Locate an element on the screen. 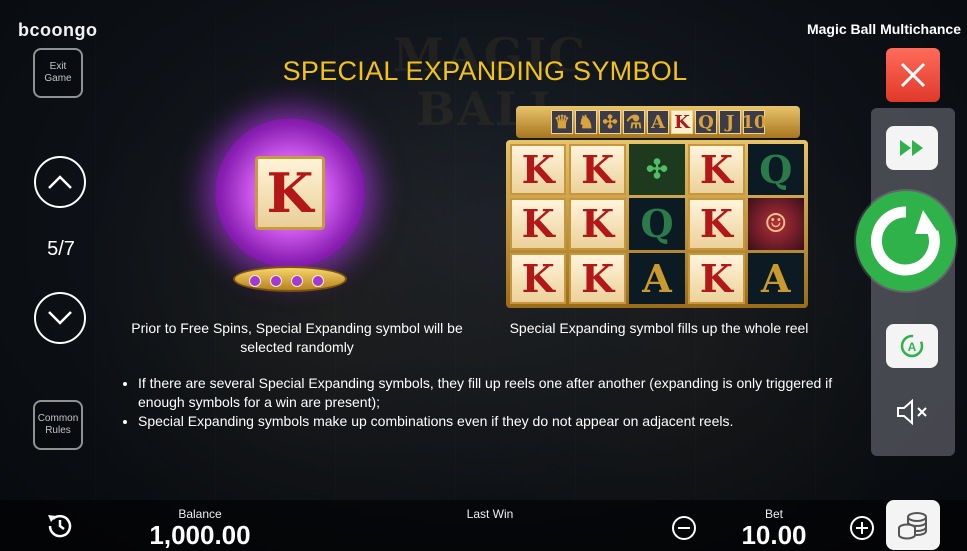  reel-example: ♛ ♞ ✣ ⚗ A K Q J 10 K K ✣ K Q K K Q K ☺ K K A K A is located at coordinates (657, 206).